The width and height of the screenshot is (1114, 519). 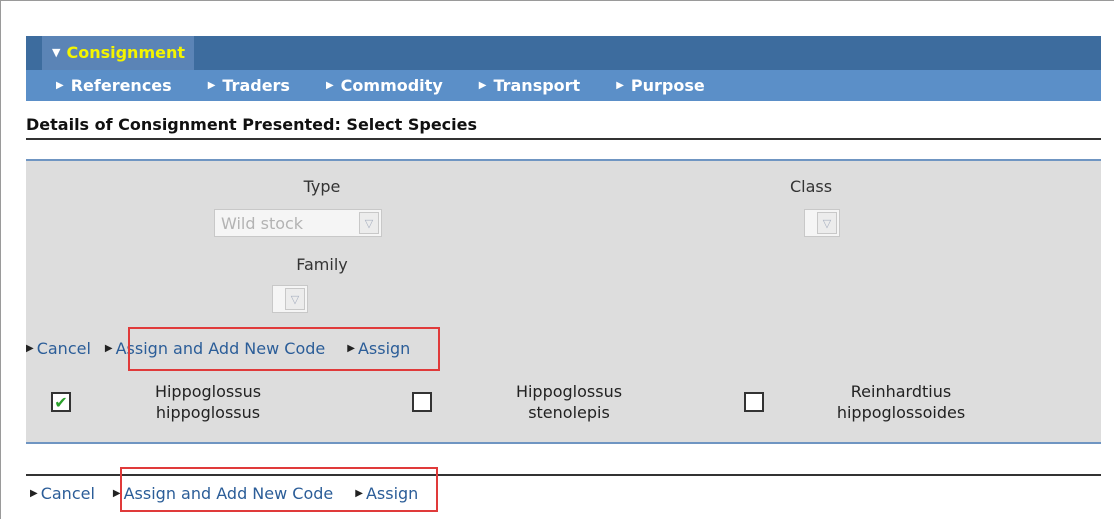 I want to click on tab-consignment: ▼ Consignment, so click(x=118, y=53).